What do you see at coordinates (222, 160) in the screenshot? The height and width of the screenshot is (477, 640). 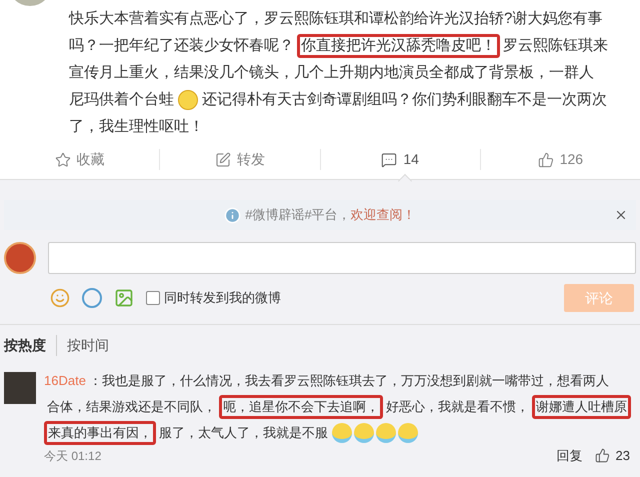 I see `share-icon` at bounding box center [222, 160].